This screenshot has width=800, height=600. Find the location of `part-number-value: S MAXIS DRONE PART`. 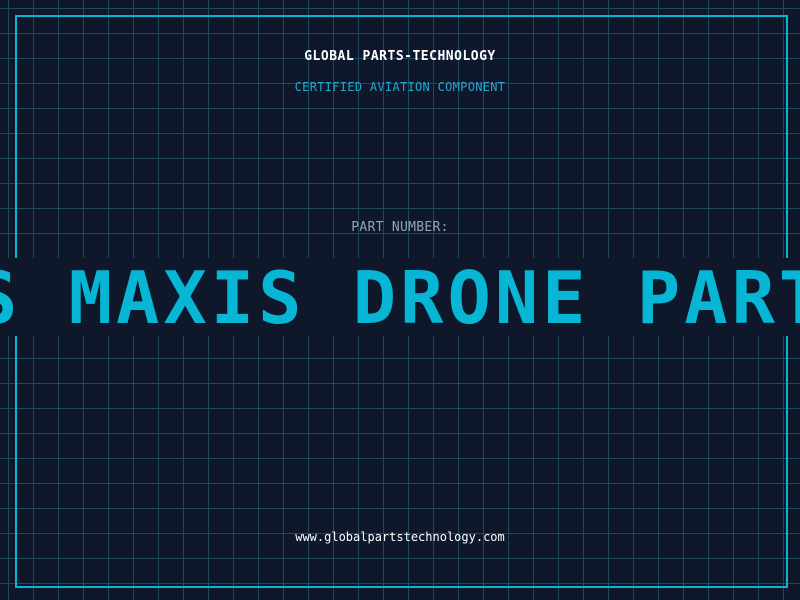

part-number-value: S MAXIS DRONE PART is located at coordinates (400, 297).